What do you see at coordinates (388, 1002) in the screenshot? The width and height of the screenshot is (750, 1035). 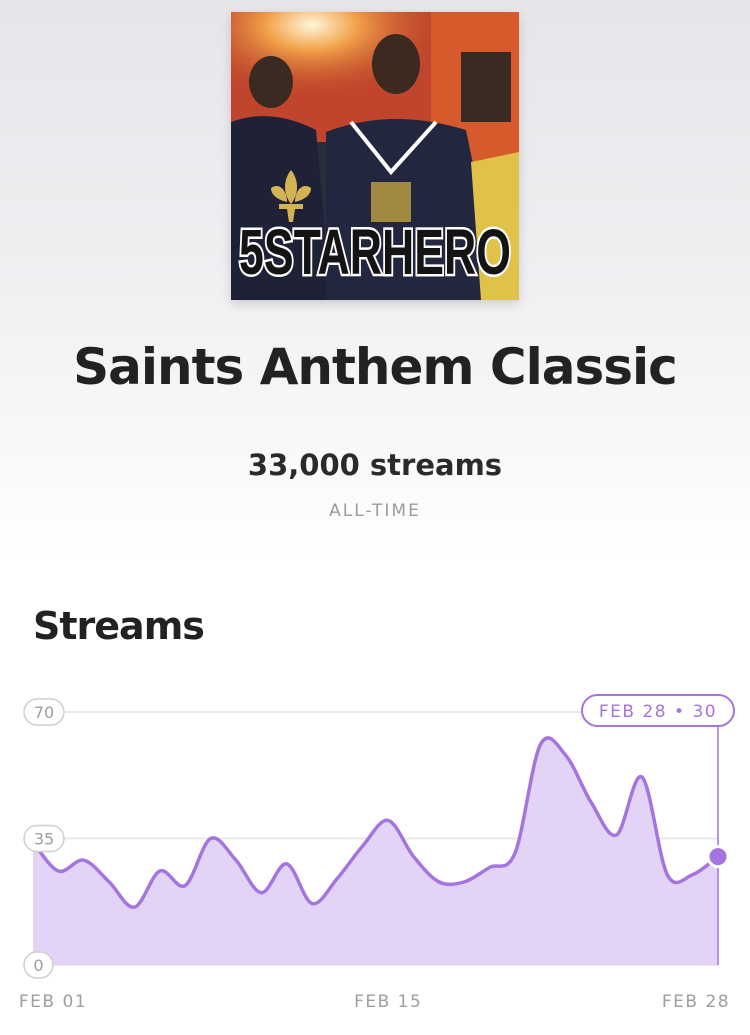 I see `x-tick-label: FEB 15` at bounding box center [388, 1002].